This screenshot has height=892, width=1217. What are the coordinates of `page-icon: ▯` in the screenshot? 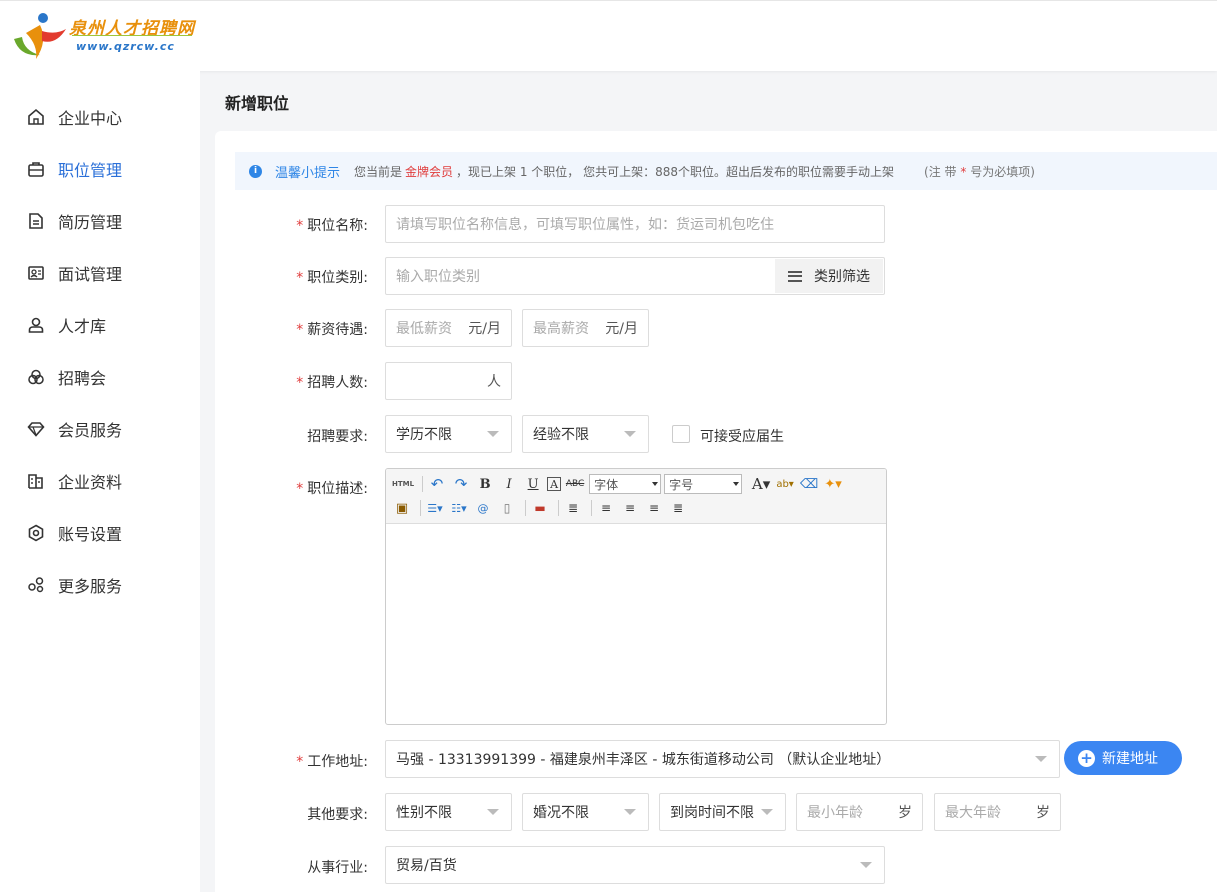 It's located at (507, 508).